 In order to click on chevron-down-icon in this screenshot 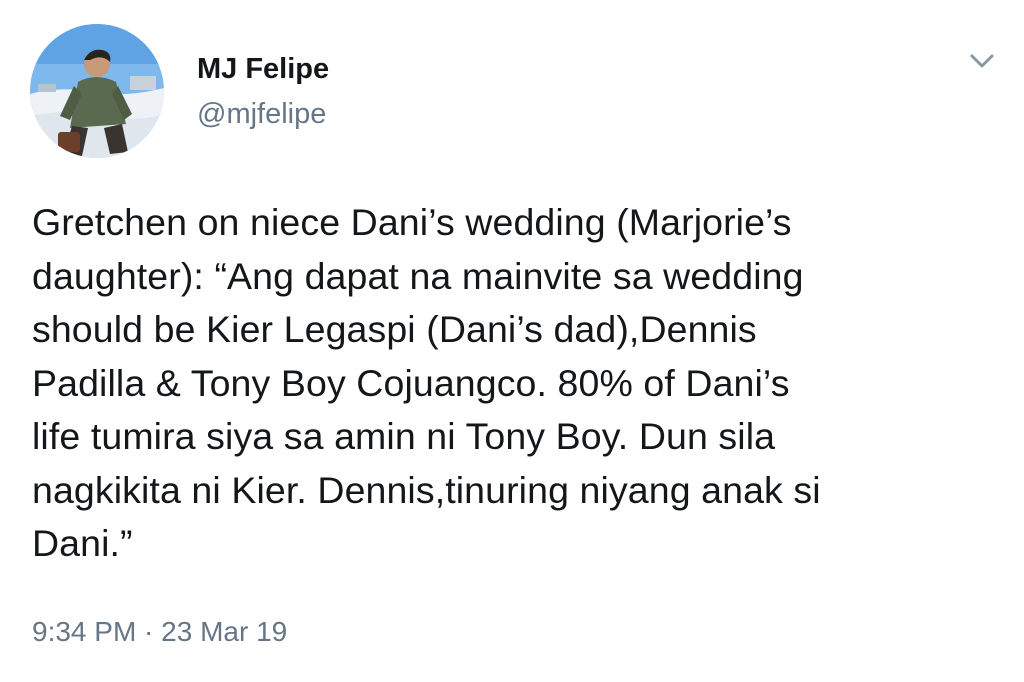, I will do `click(982, 62)`.